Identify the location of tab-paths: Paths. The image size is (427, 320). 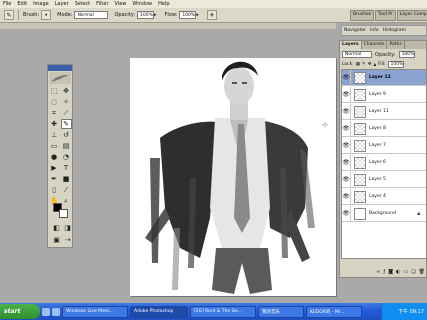
(396, 45).